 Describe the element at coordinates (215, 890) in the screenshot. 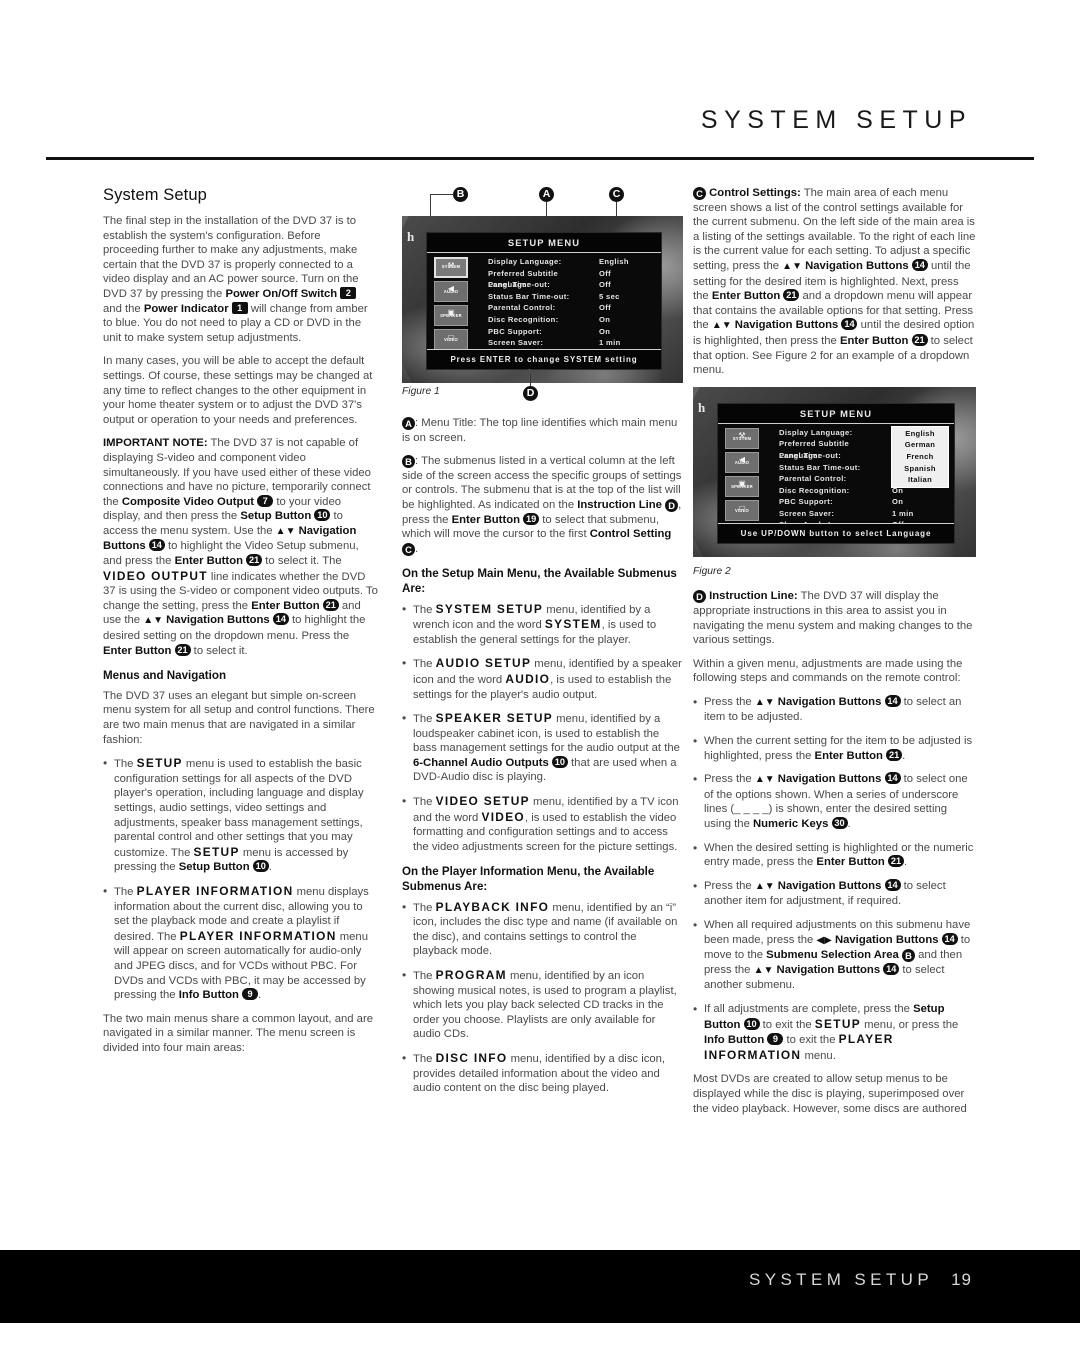

I see `osd-player-information: PLAYER INFORMATION` at that location.